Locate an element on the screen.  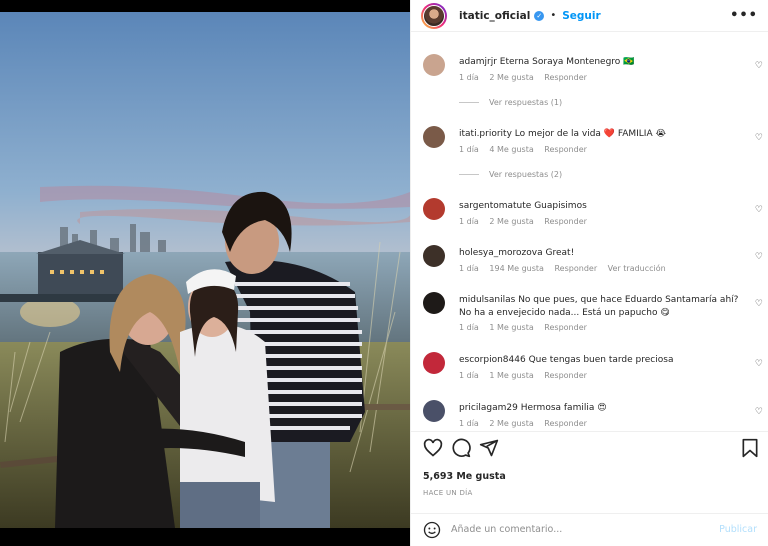
view-replies-button: Ver respuestas (2) is located at coordinates (510, 174).